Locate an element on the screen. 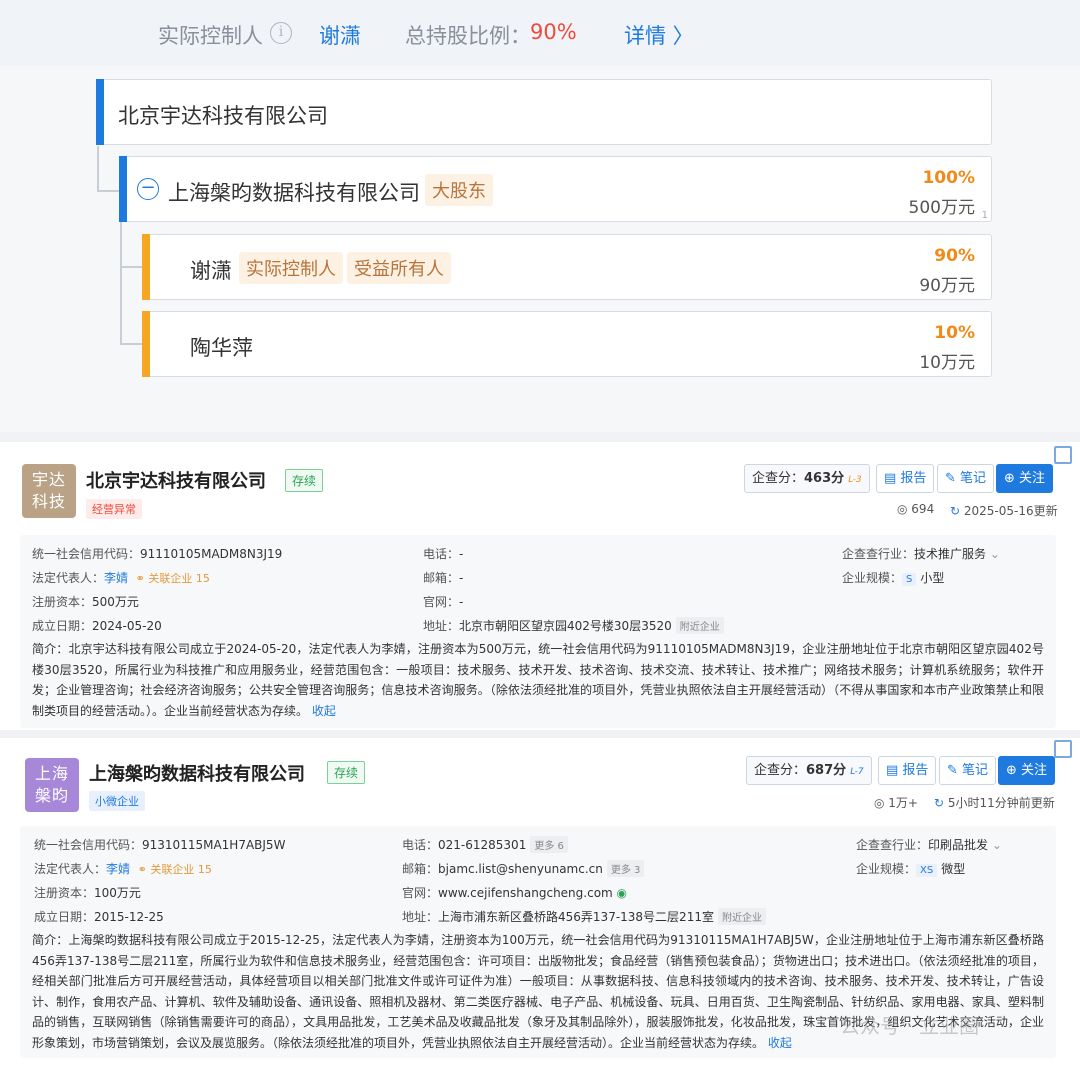 The height and width of the screenshot is (1065, 1080). related-count: 15 is located at coordinates (204, 869).